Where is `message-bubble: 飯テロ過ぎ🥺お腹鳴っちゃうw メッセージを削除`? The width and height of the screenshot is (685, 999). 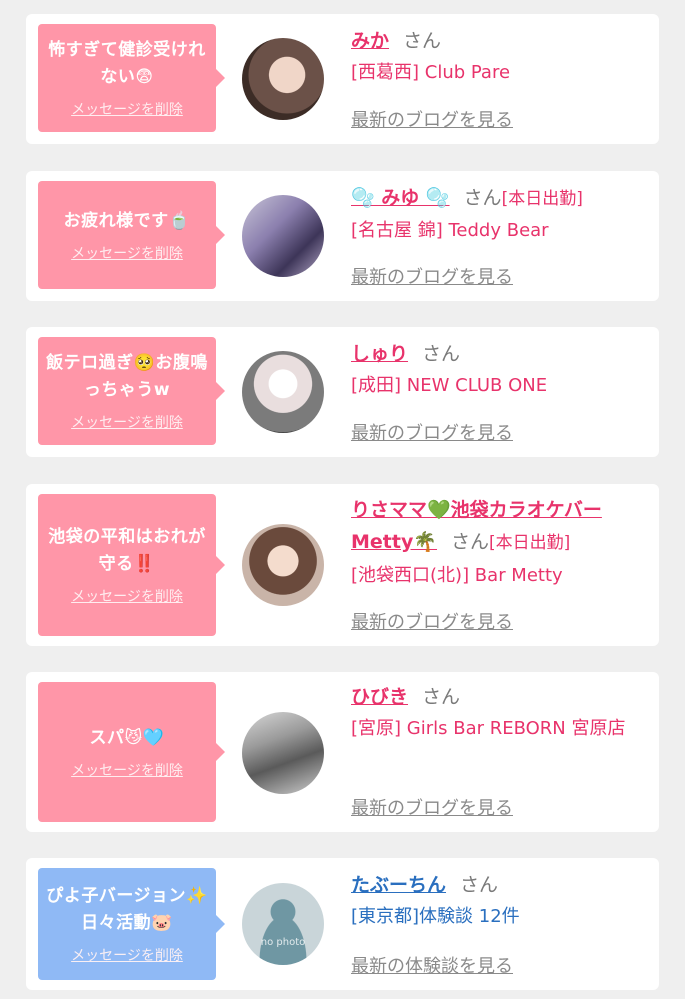 message-bubble: 飯テロ過ぎ🥺お腹鳴っちゃうw メッセージを削除 is located at coordinates (131, 391).